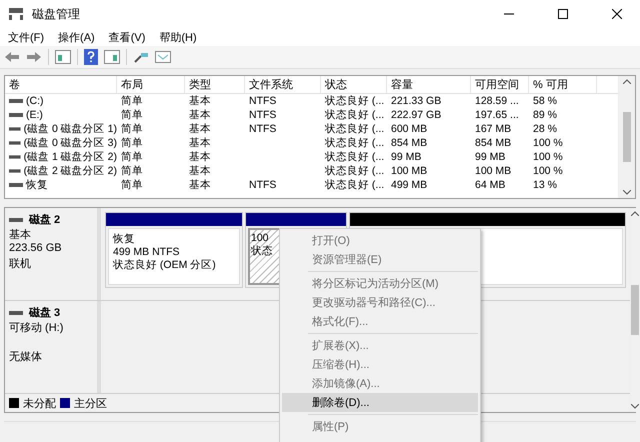 This screenshot has width=640, height=442. Describe the element at coordinates (563, 14) in the screenshot. I see `maximize-icon` at that location.